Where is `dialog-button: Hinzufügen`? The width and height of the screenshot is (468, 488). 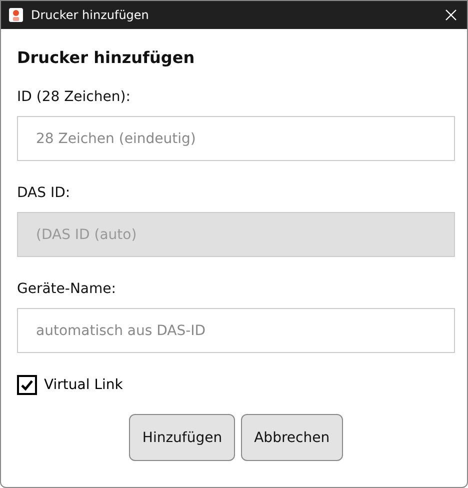 dialog-button: Hinzufügen is located at coordinates (182, 437).